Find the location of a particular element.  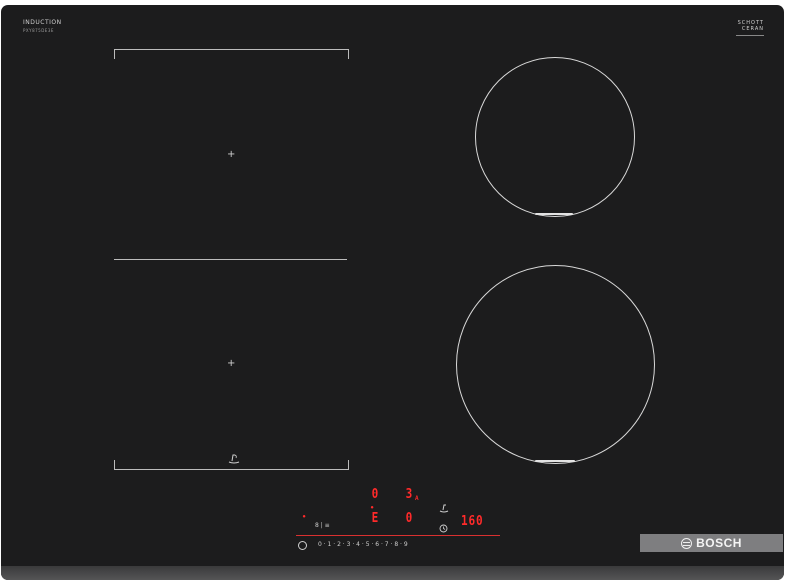

zone-indicator-front-right is located at coordinates (555, 461).